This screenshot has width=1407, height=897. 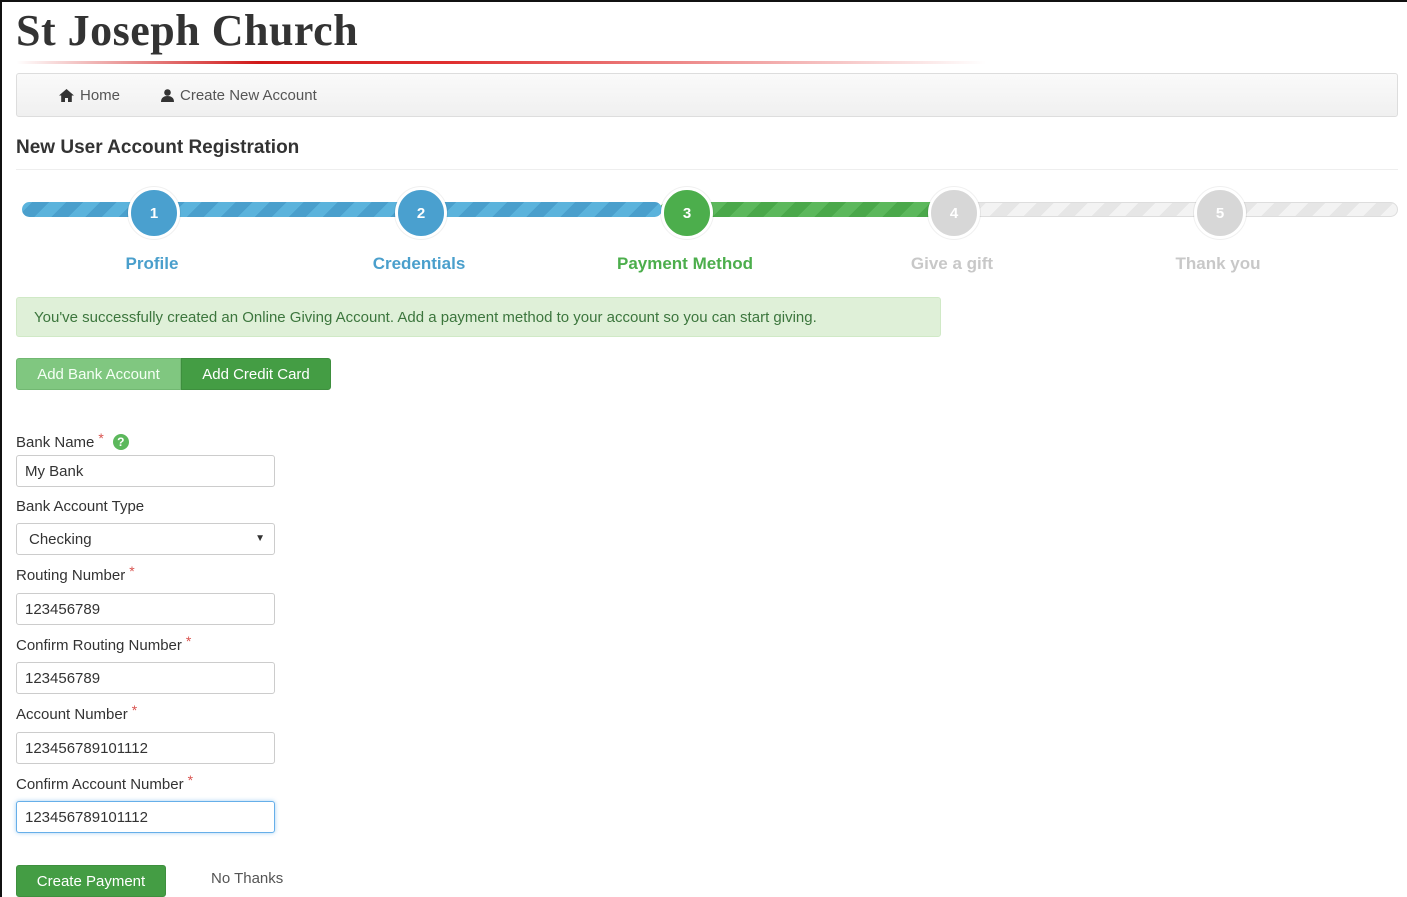 What do you see at coordinates (248, 95) in the screenshot?
I see `nav-create-account-label: Create New Account` at bounding box center [248, 95].